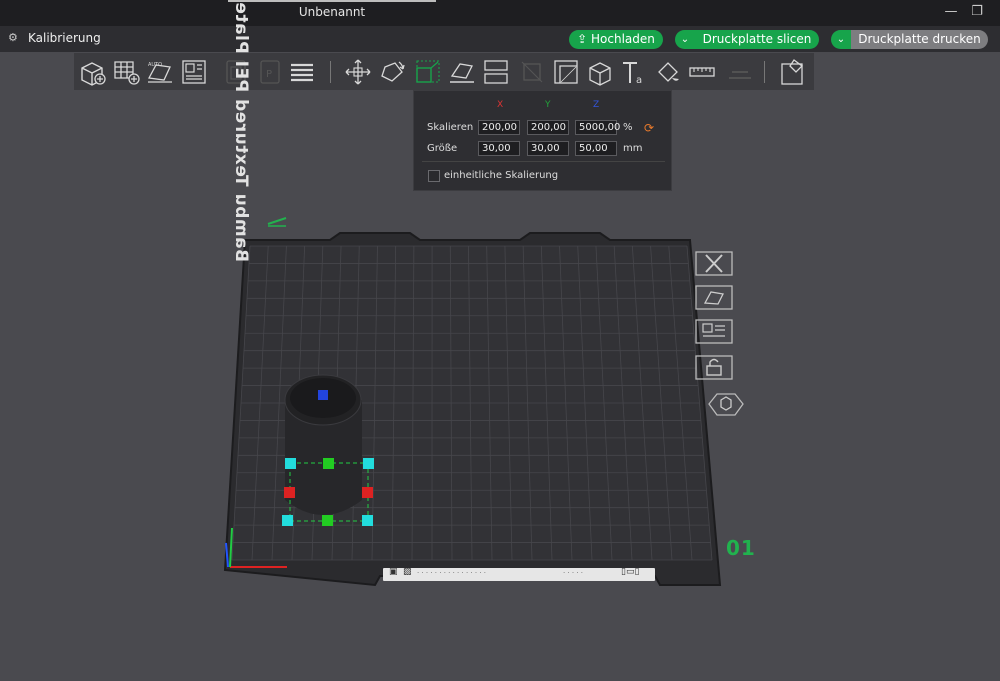  Describe the element at coordinates (13, 37) in the screenshot. I see `gear-icon: ⚙` at that location.